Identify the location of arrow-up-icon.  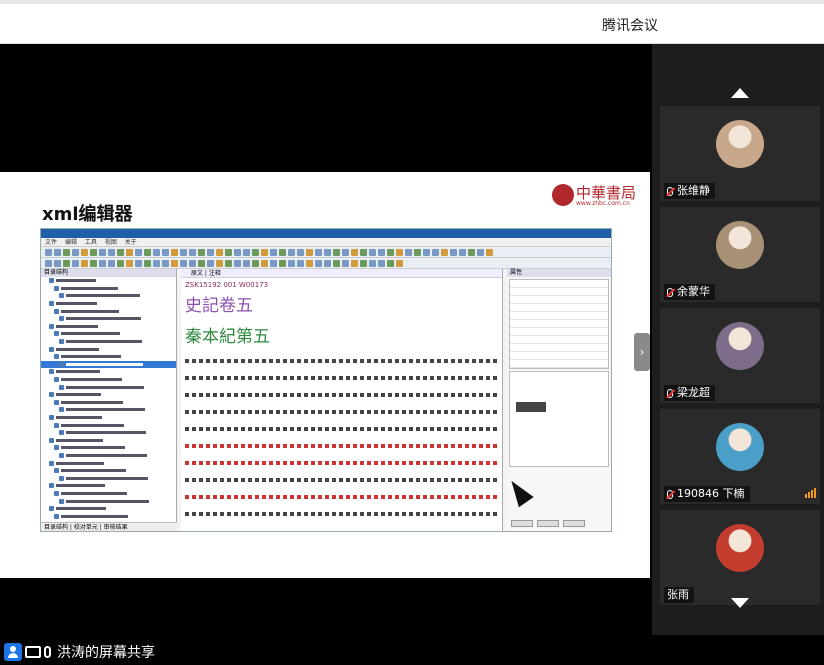
(740, 93).